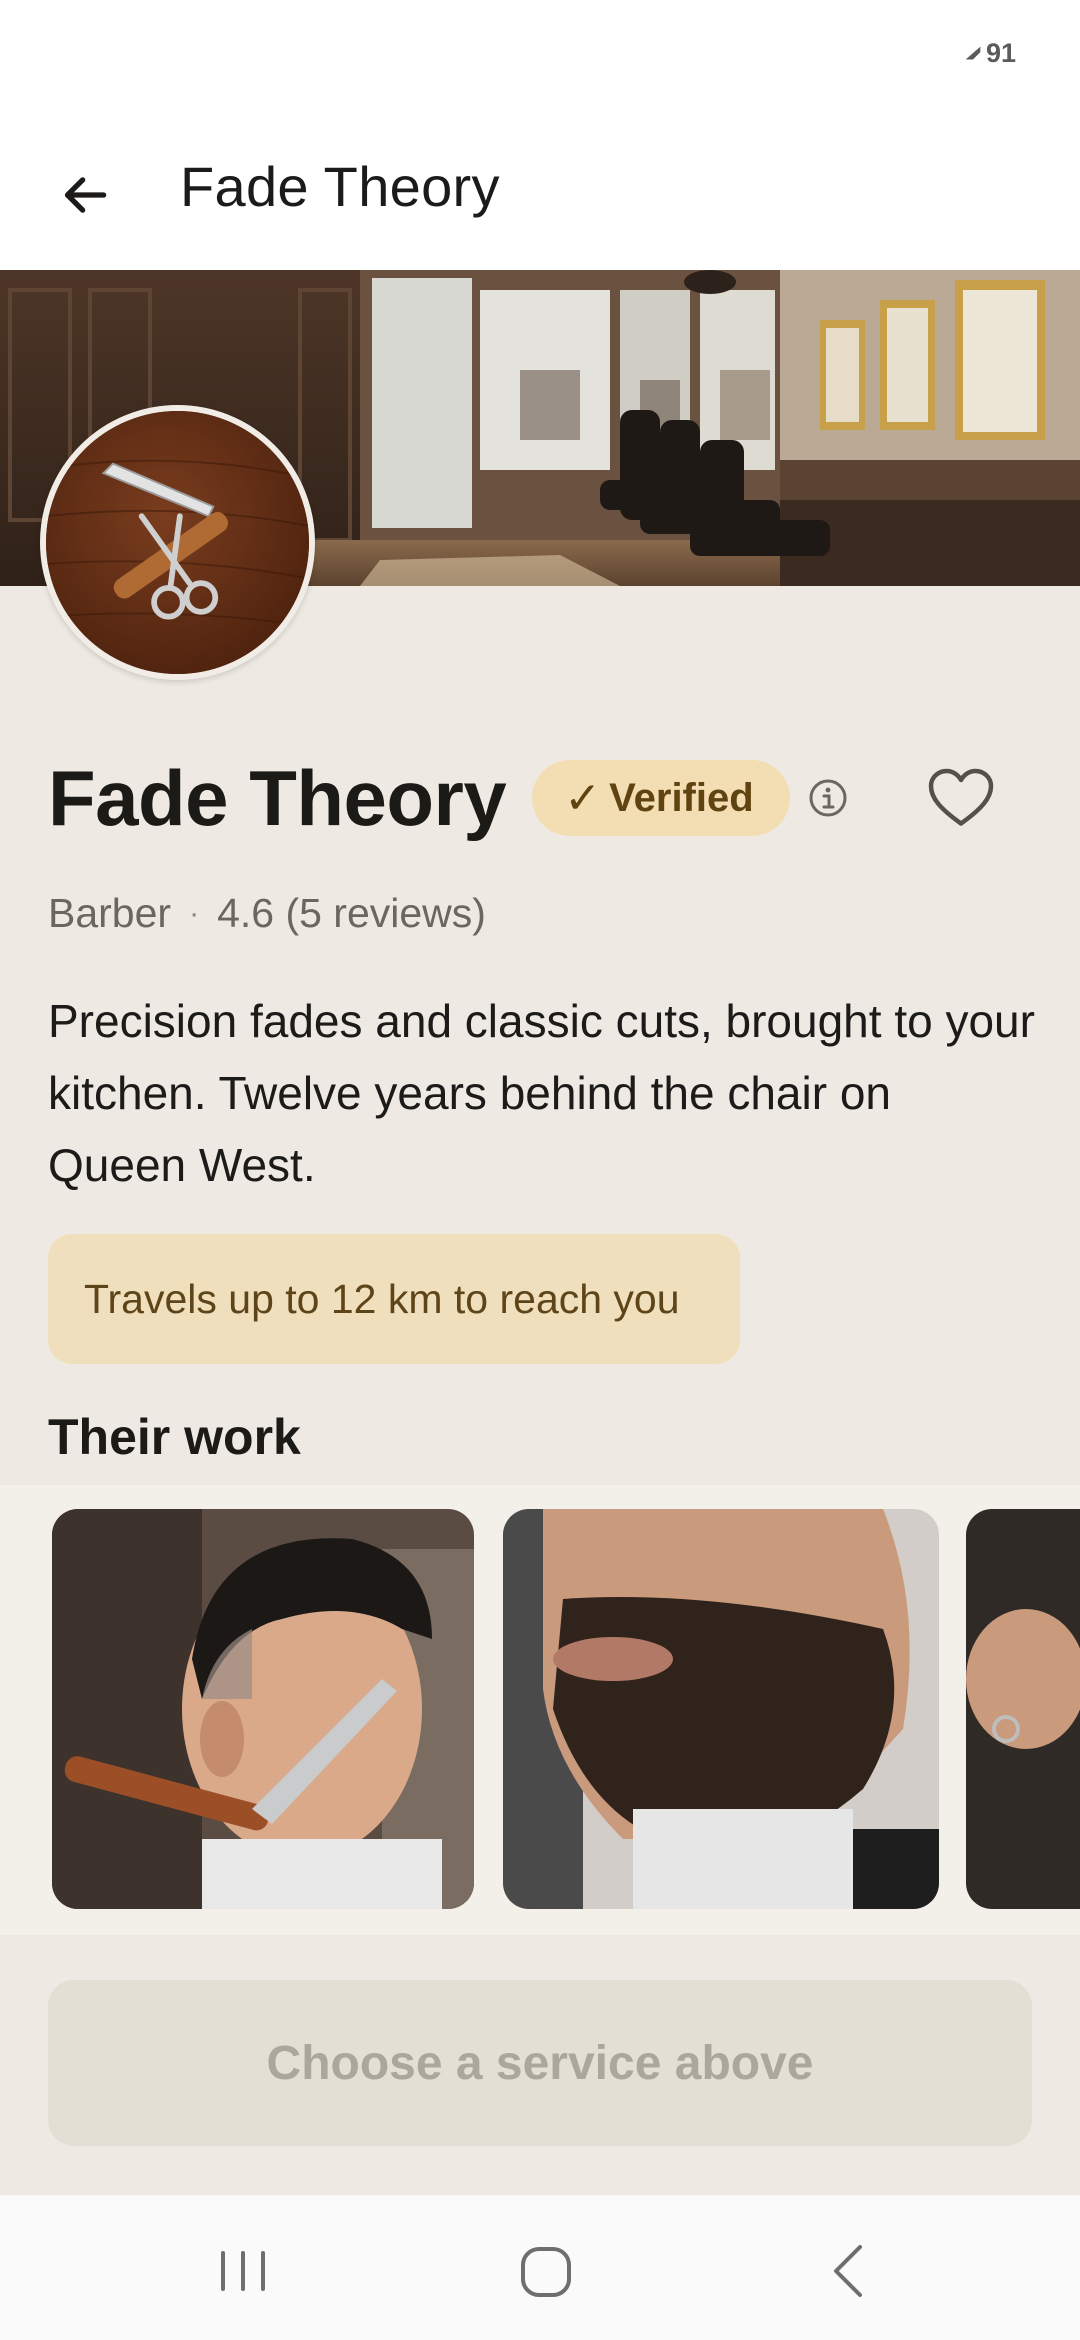  Describe the element at coordinates (177, 542) in the screenshot. I see `avatar` at that location.